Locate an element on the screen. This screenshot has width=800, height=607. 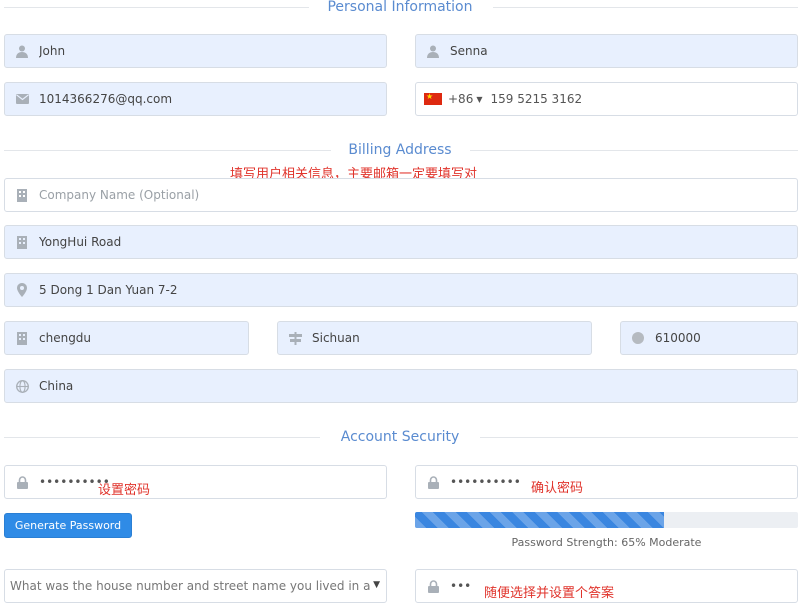
security-answer-value: ••• is located at coordinates (461, 586).